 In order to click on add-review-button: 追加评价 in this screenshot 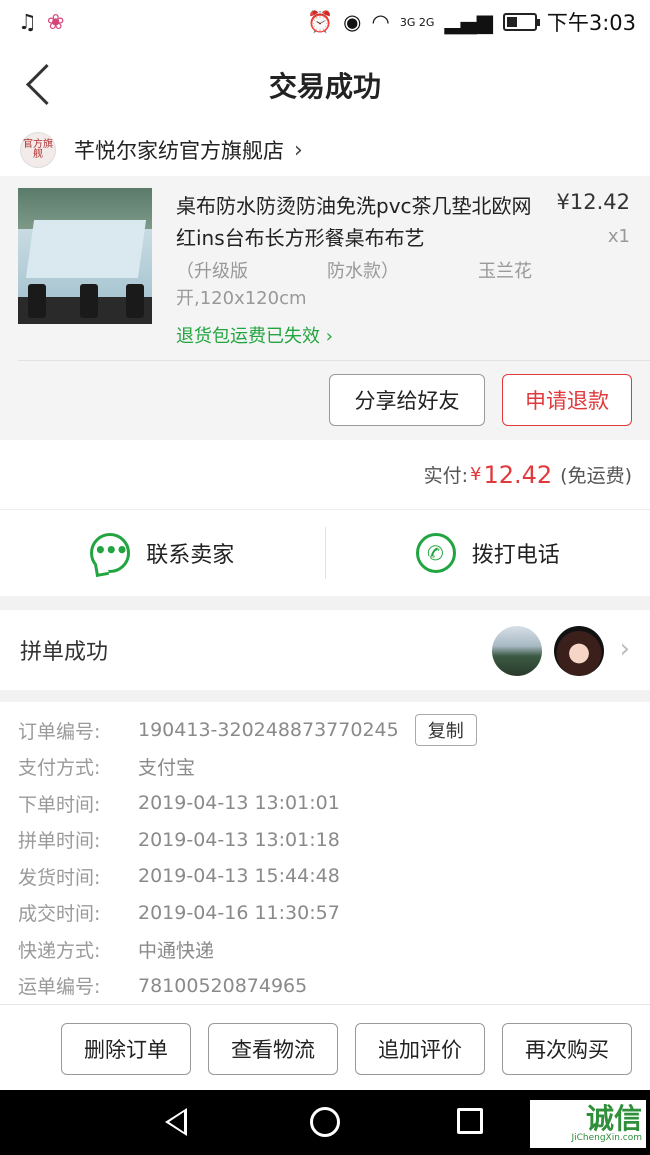, I will do `click(420, 1049)`.